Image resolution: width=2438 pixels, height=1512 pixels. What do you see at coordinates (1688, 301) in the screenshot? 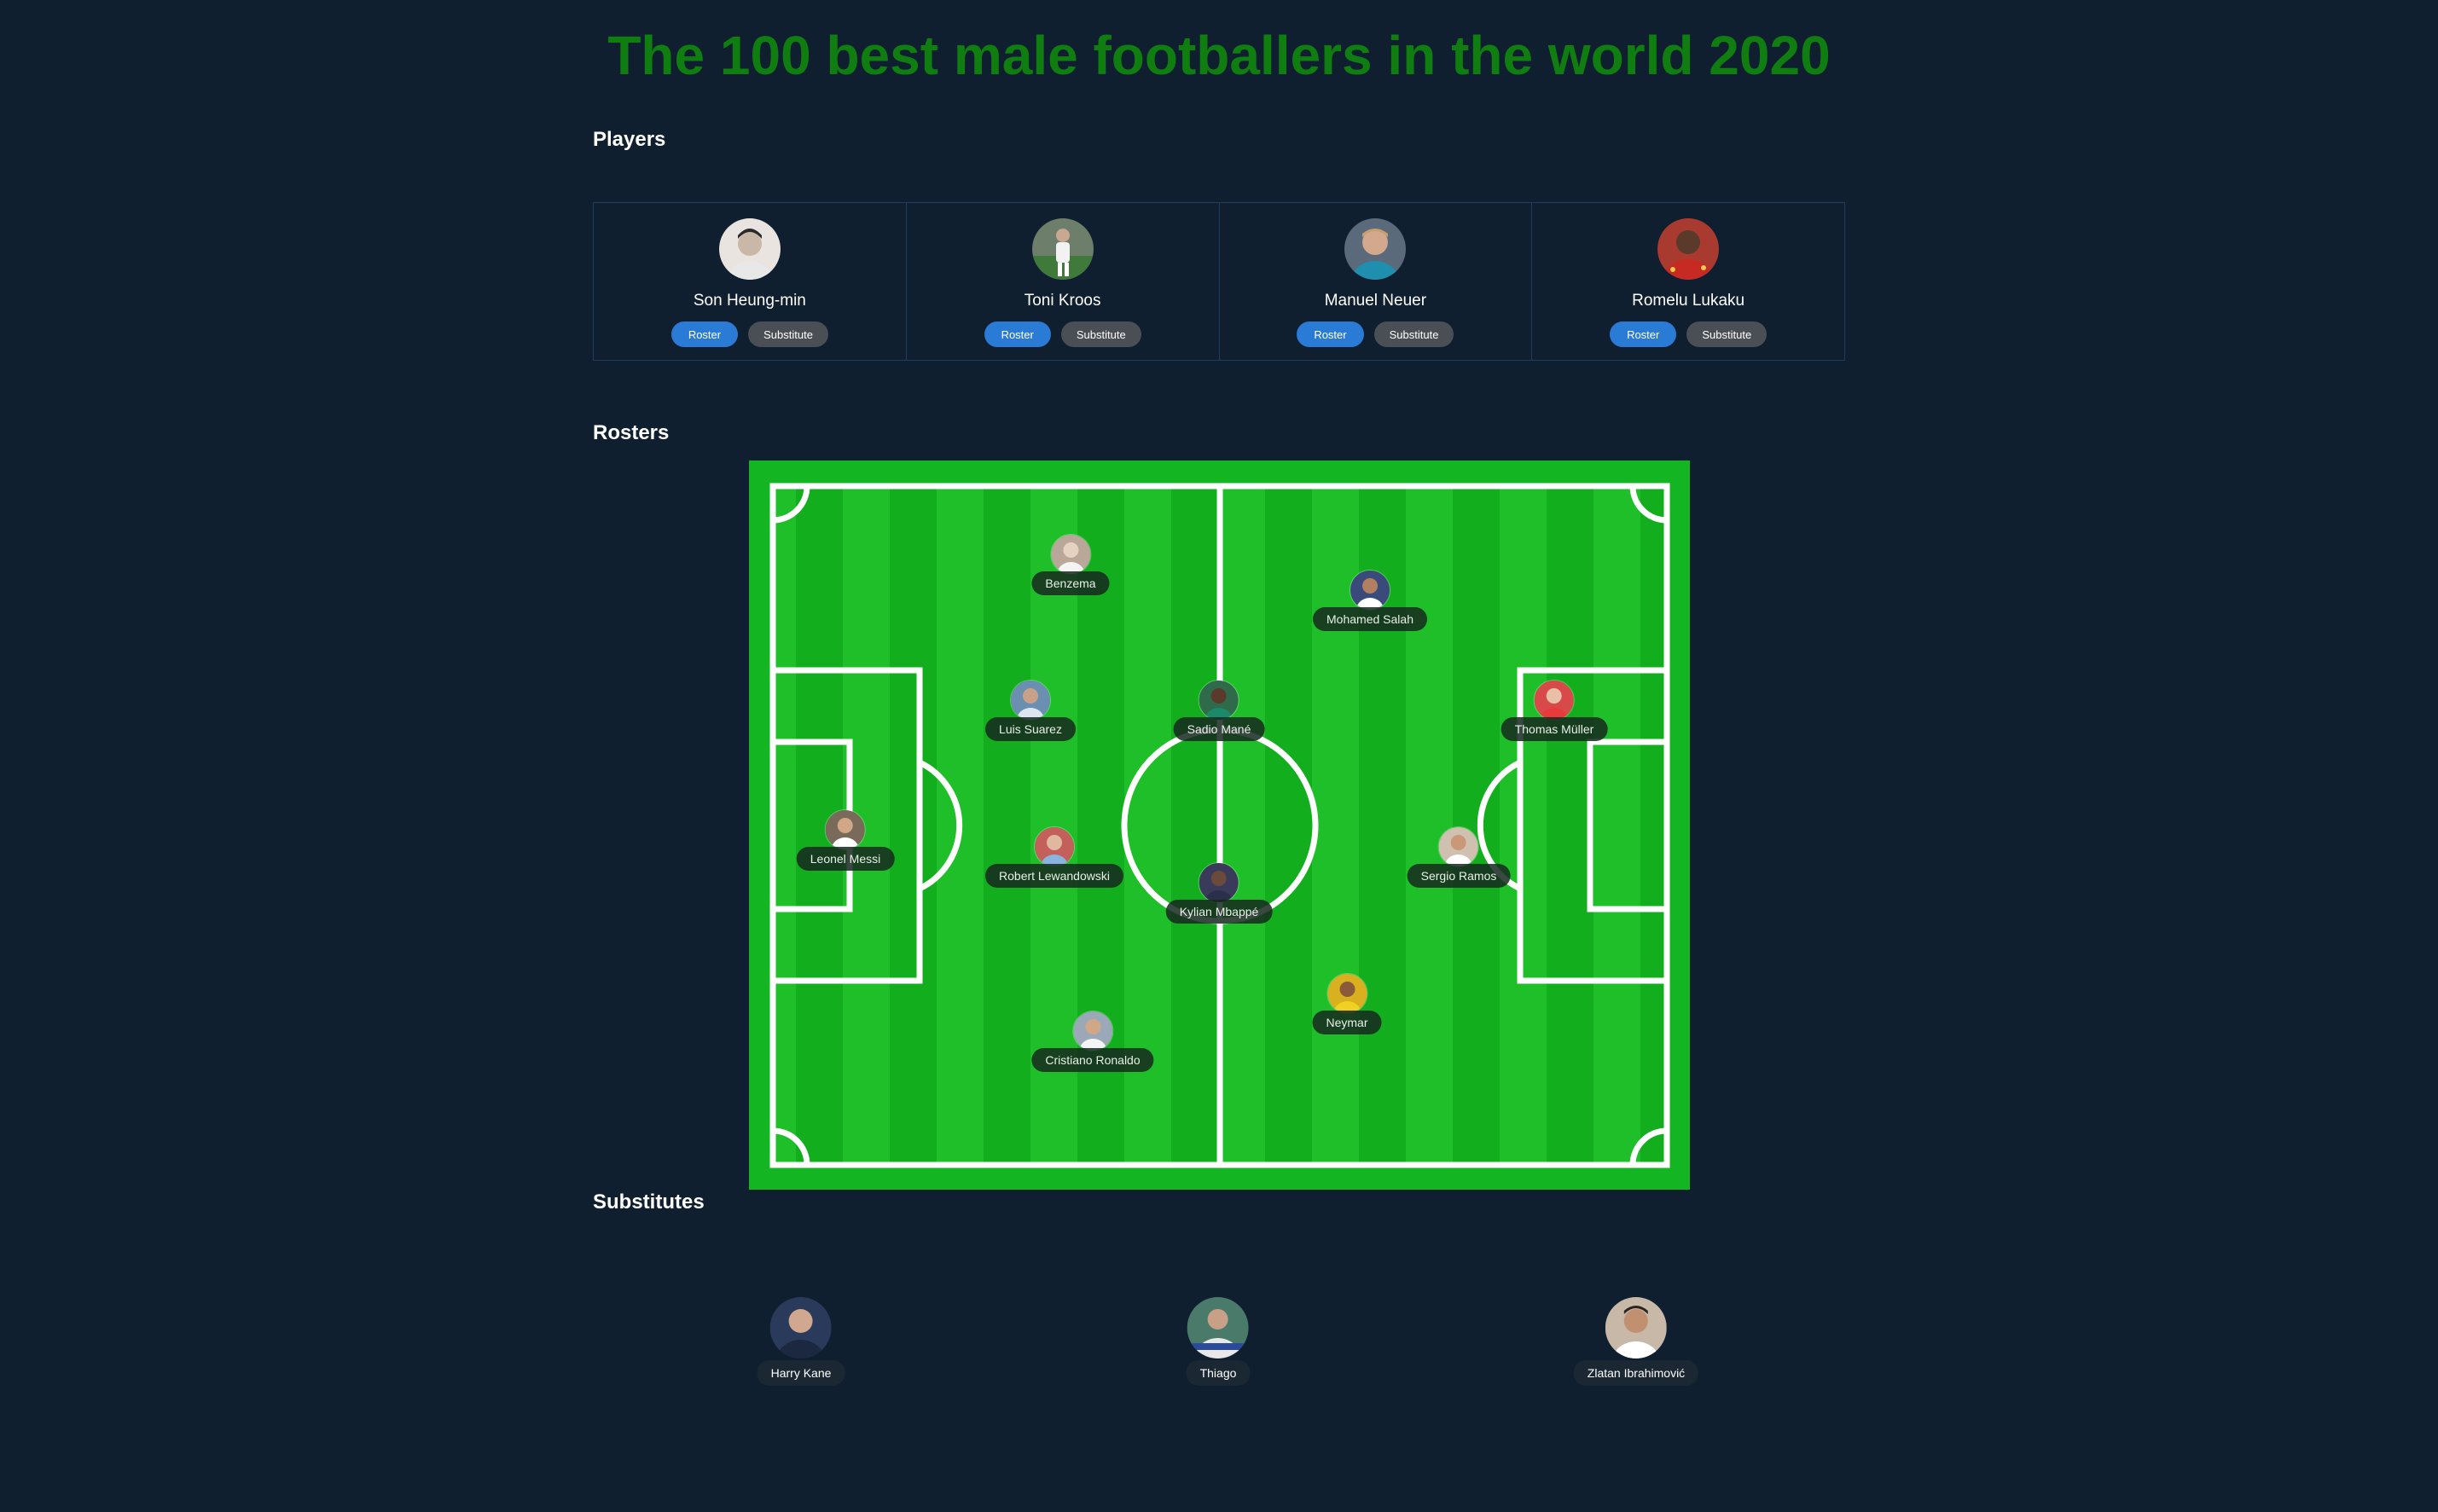
I see `player-name: Romelu Lukaku` at bounding box center [1688, 301].